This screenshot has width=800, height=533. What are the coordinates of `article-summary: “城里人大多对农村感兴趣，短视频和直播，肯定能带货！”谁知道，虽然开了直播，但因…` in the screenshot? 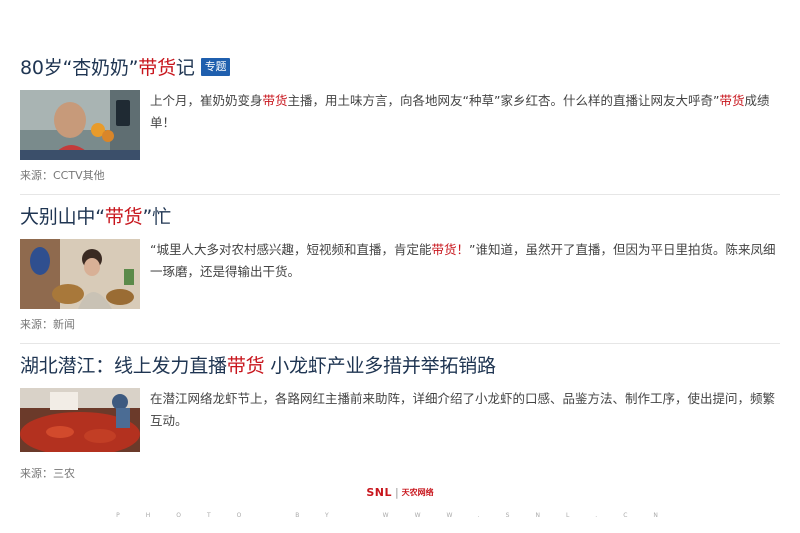 It's located at (465, 261).